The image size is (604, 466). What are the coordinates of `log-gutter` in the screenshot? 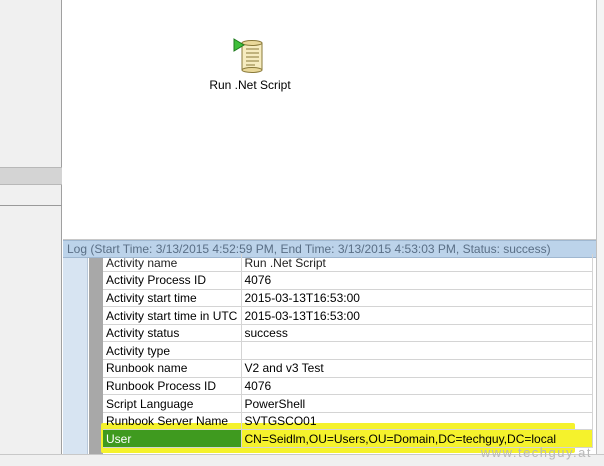 It's located at (75, 356).